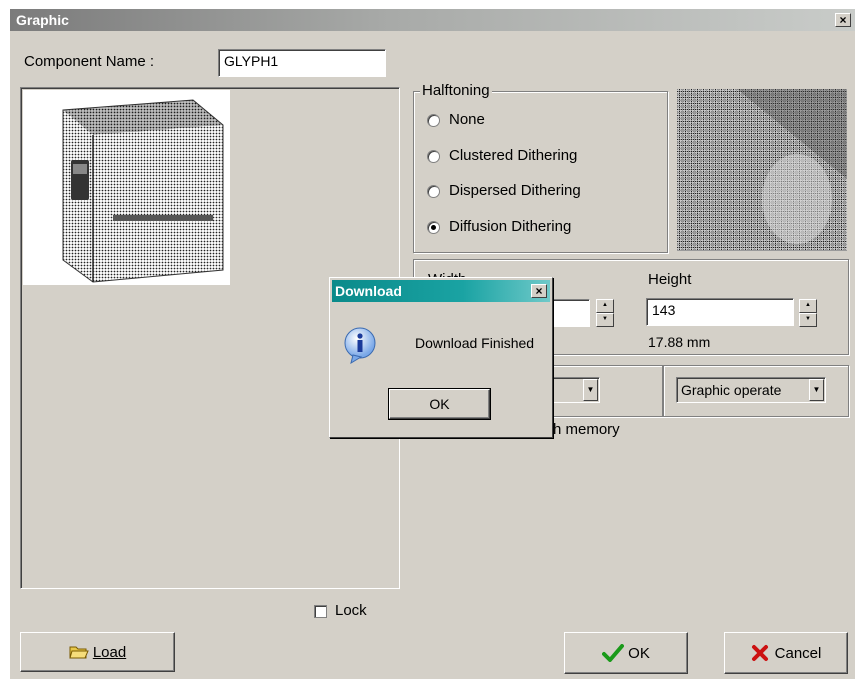 The image size is (855, 679). I want to click on graphic-operate-combo: Graphic operate ▼, so click(751, 390).